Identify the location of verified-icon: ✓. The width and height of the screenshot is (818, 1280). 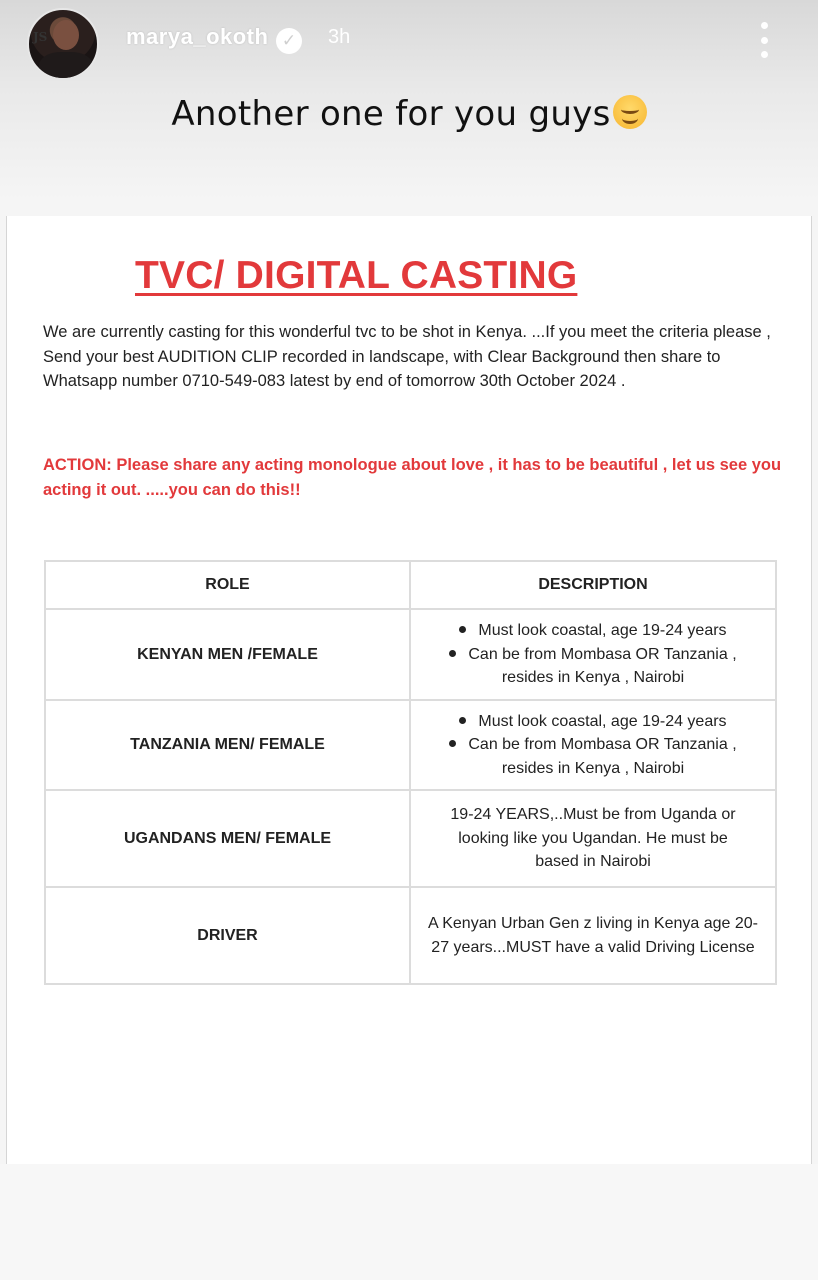
(289, 41).